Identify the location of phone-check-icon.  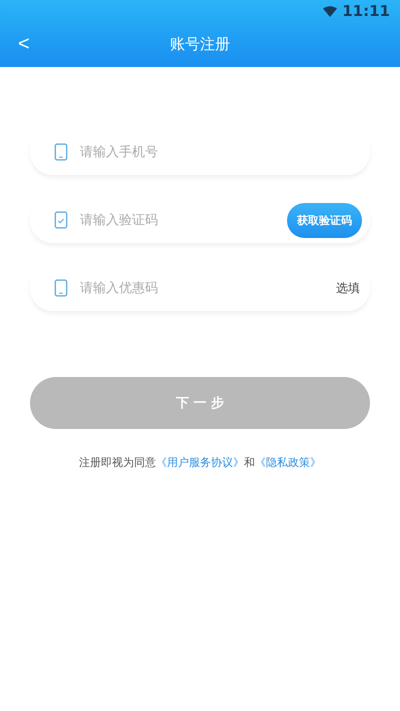
(61, 220).